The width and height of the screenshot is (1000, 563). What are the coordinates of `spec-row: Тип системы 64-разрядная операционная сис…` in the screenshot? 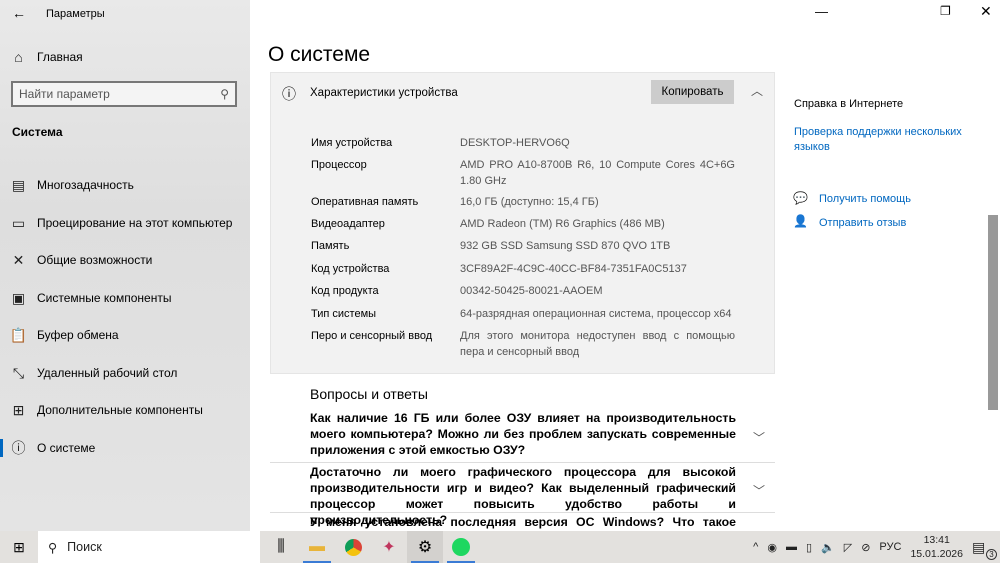 It's located at (523, 314).